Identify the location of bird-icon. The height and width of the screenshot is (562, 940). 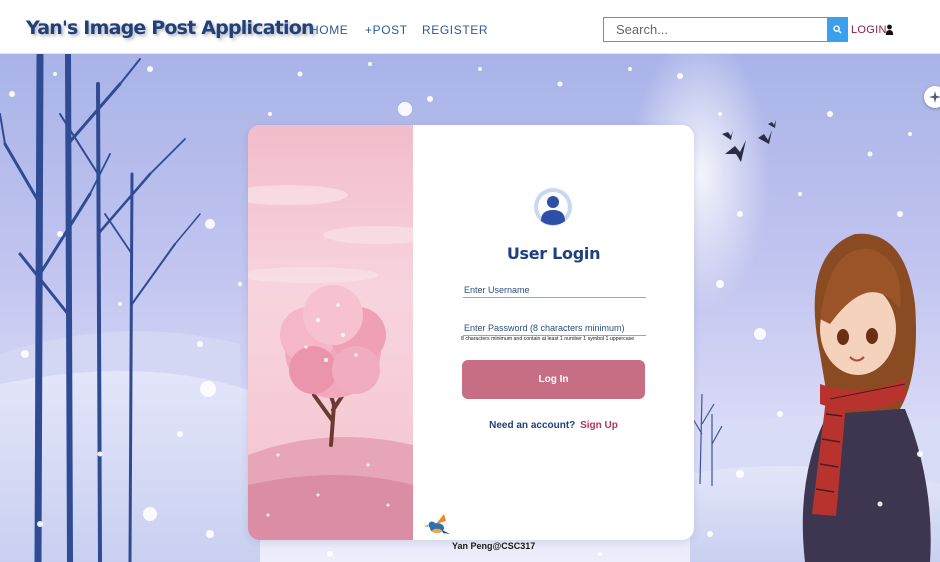
(437, 524).